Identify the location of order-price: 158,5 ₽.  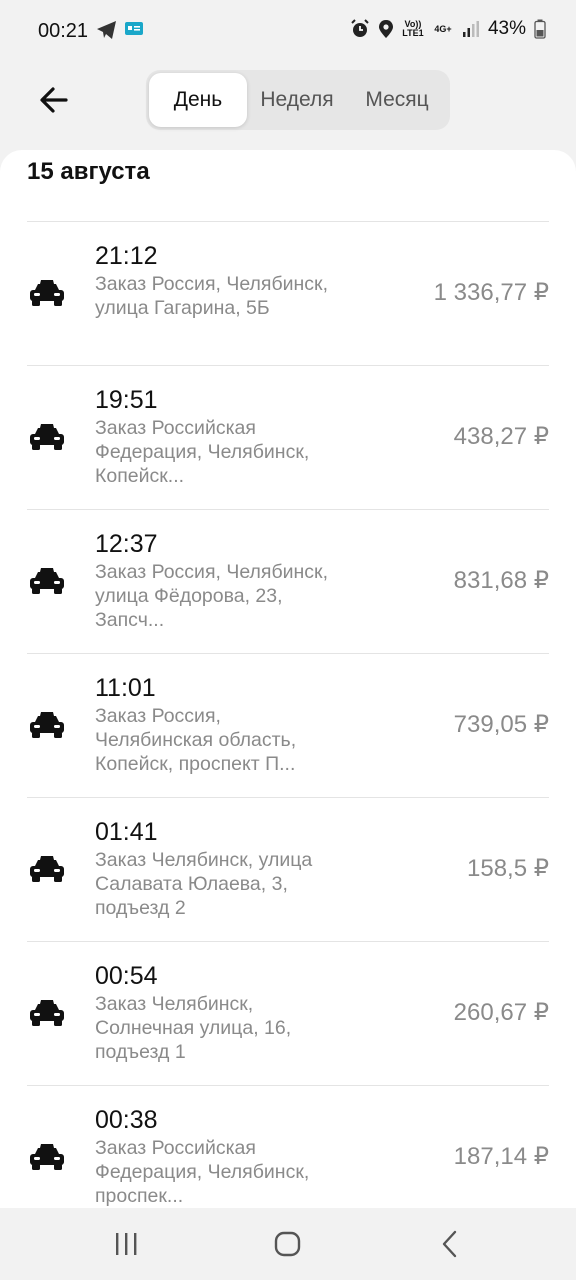
(508, 868).